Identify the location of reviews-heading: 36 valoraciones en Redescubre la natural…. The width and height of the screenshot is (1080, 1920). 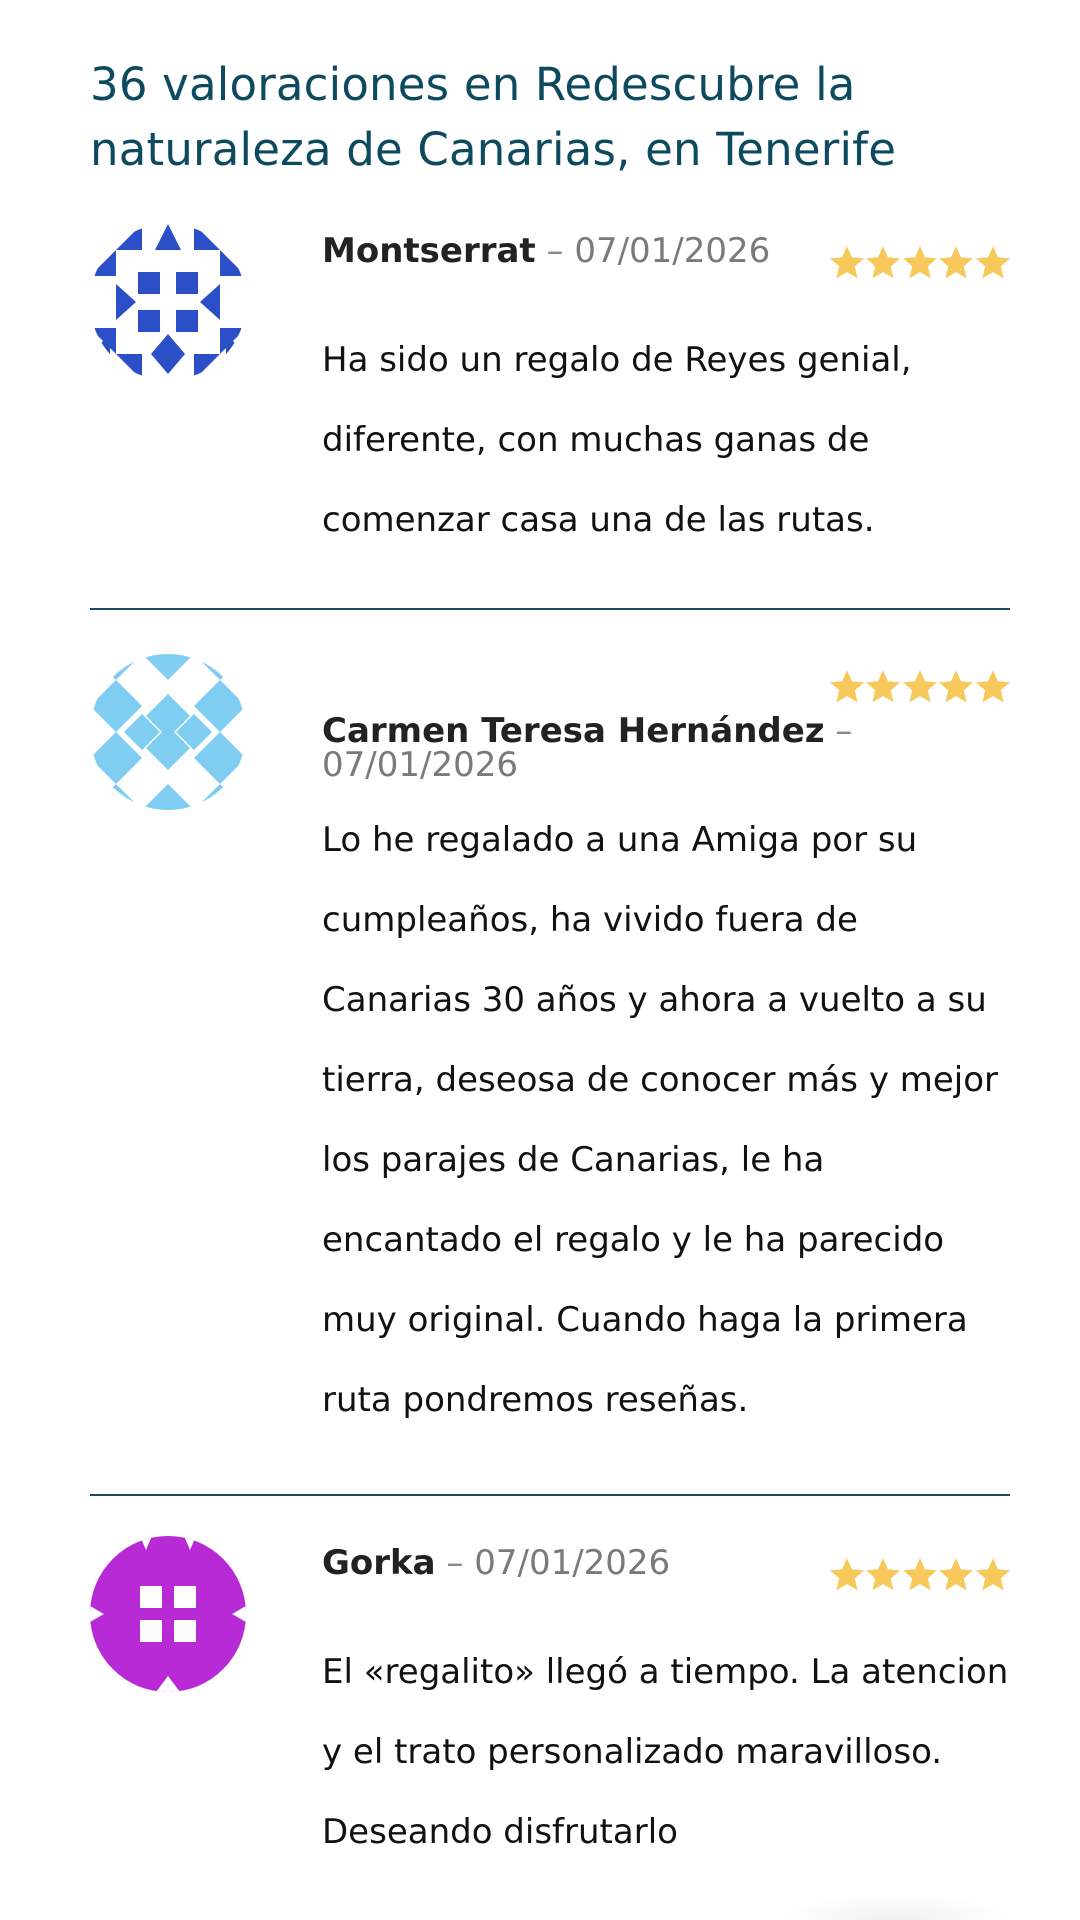
(493, 117).